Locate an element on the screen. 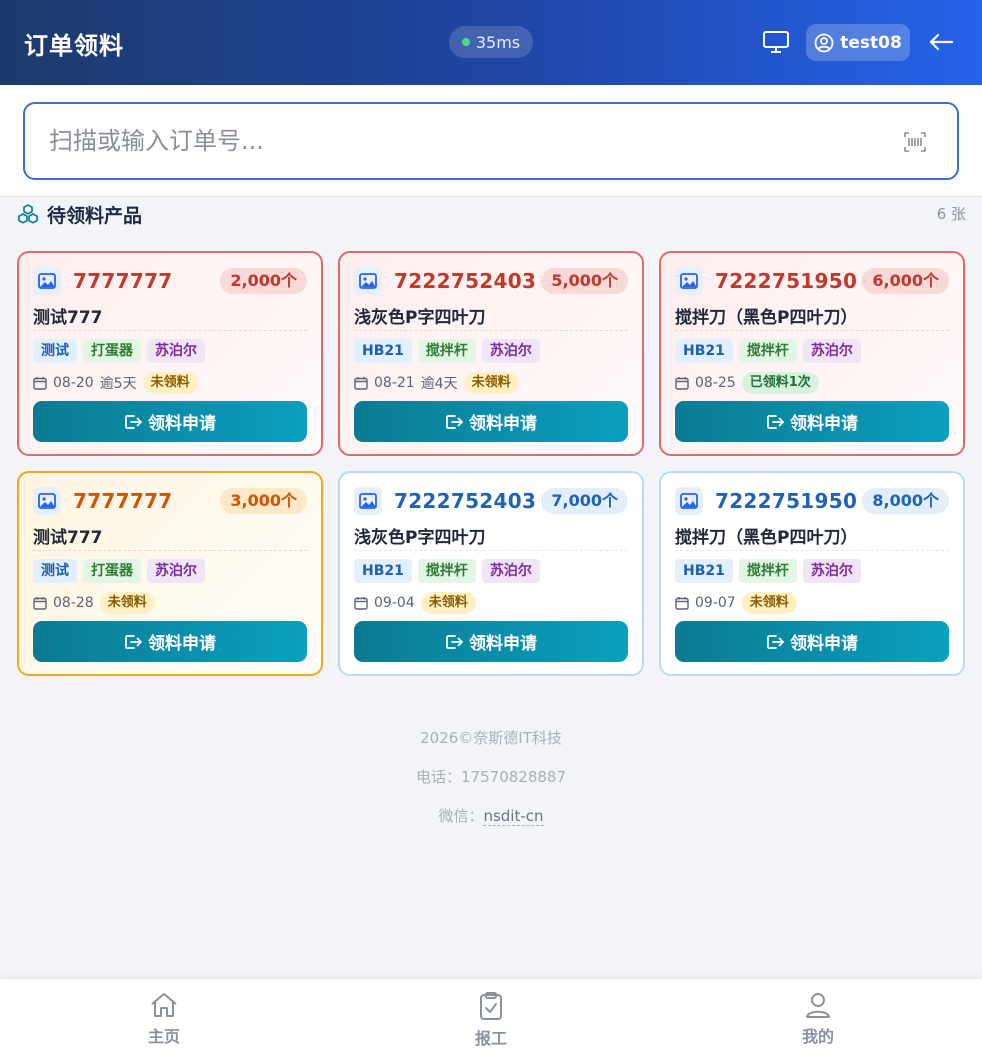  user-menu-button: test08 is located at coordinates (858, 42).